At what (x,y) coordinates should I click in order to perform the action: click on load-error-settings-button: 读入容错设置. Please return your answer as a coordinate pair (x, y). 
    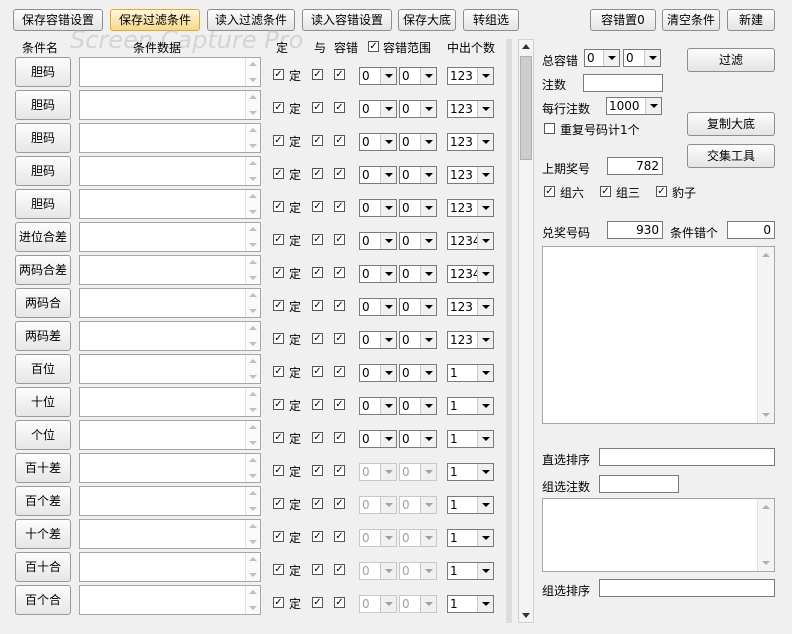
    Looking at the image, I should click on (347, 20).